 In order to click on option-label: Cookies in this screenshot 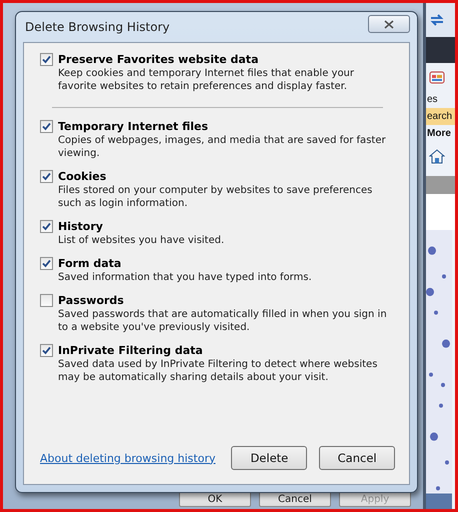, I will do `click(82, 176)`.